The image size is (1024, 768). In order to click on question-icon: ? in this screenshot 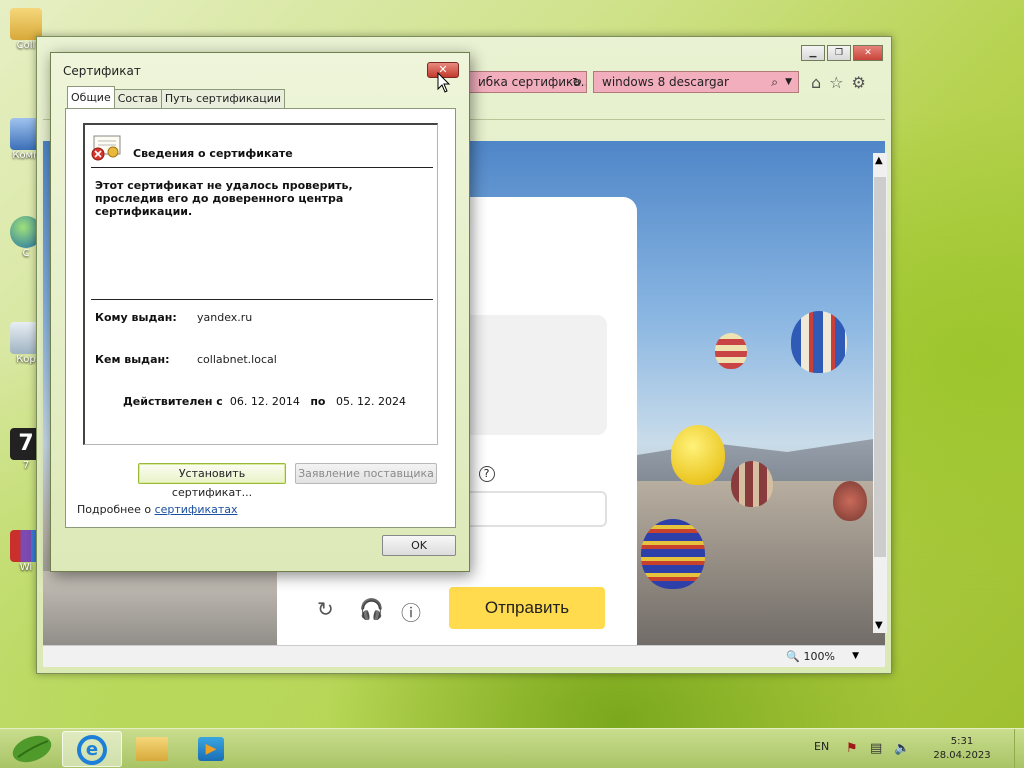, I will do `click(486, 474)`.